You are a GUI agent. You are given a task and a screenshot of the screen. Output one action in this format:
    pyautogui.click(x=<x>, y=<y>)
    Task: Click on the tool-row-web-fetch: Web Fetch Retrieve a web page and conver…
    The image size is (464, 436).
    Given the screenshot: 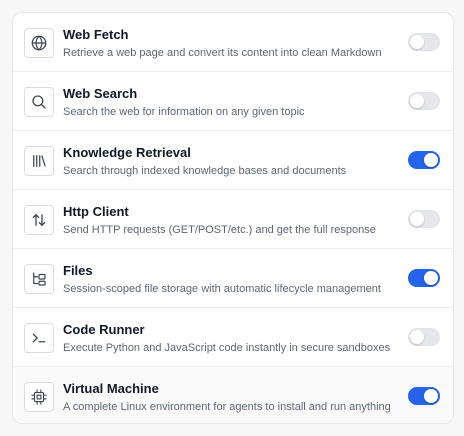 What is the action you would take?
    pyautogui.click(x=233, y=42)
    